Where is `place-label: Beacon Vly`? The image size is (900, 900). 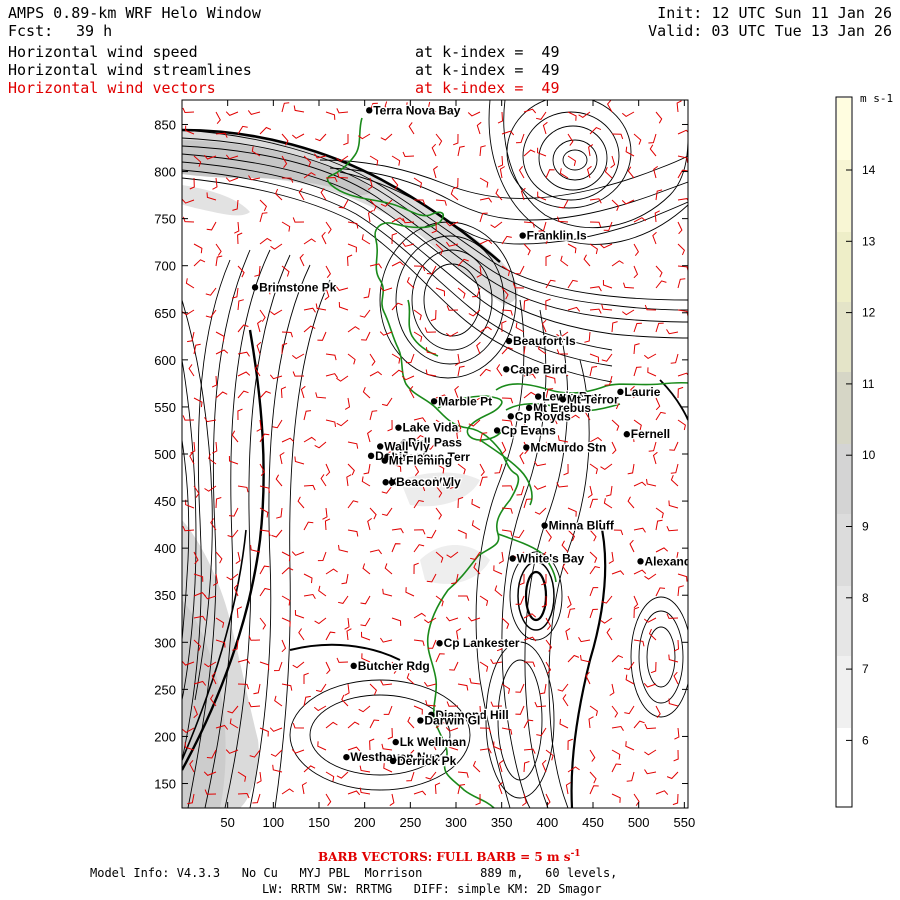
place-label: Beacon Vly is located at coordinates (428, 482).